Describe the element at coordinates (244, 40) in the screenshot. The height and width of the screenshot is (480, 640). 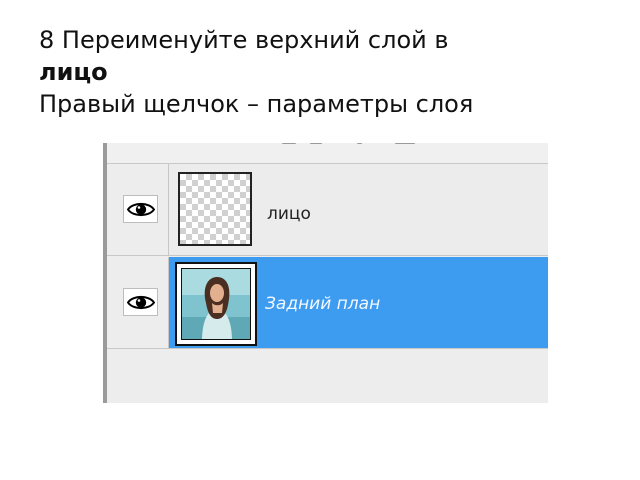
I see `caption-line-1: 8 Переименуйте верхний слой в` at that location.